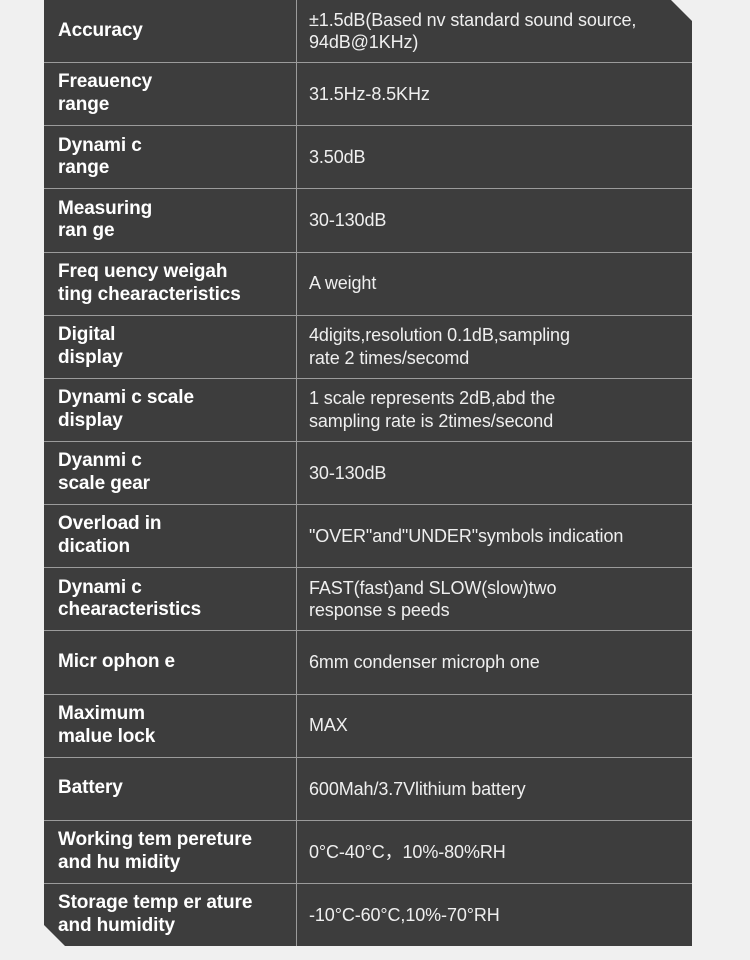 The image size is (750, 960). I want to click on table-row: Battery 600Mah/3.7Vlithium battery, so click(368, 789).